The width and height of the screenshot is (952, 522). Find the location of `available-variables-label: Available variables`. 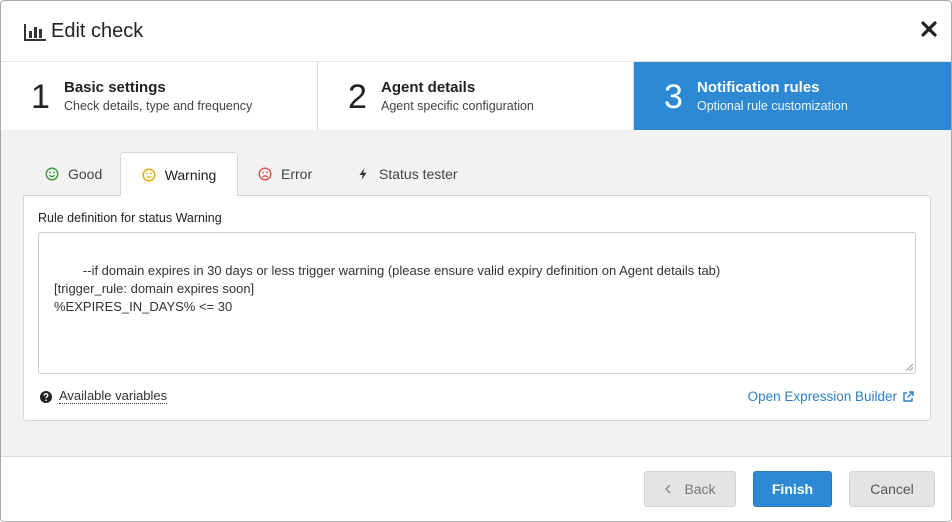

available-variables-label: Available variables is located at coordinates (113, 396).